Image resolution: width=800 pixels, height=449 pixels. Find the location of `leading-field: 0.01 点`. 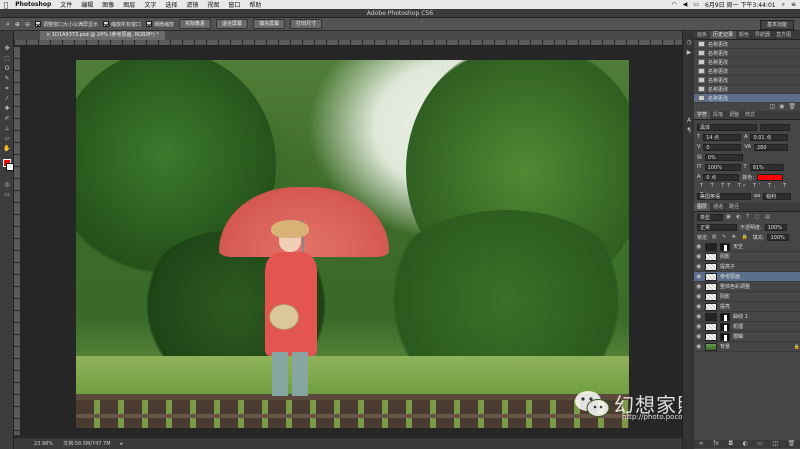

leading-field: 0.01 点 is located at coordinates (769, 137).